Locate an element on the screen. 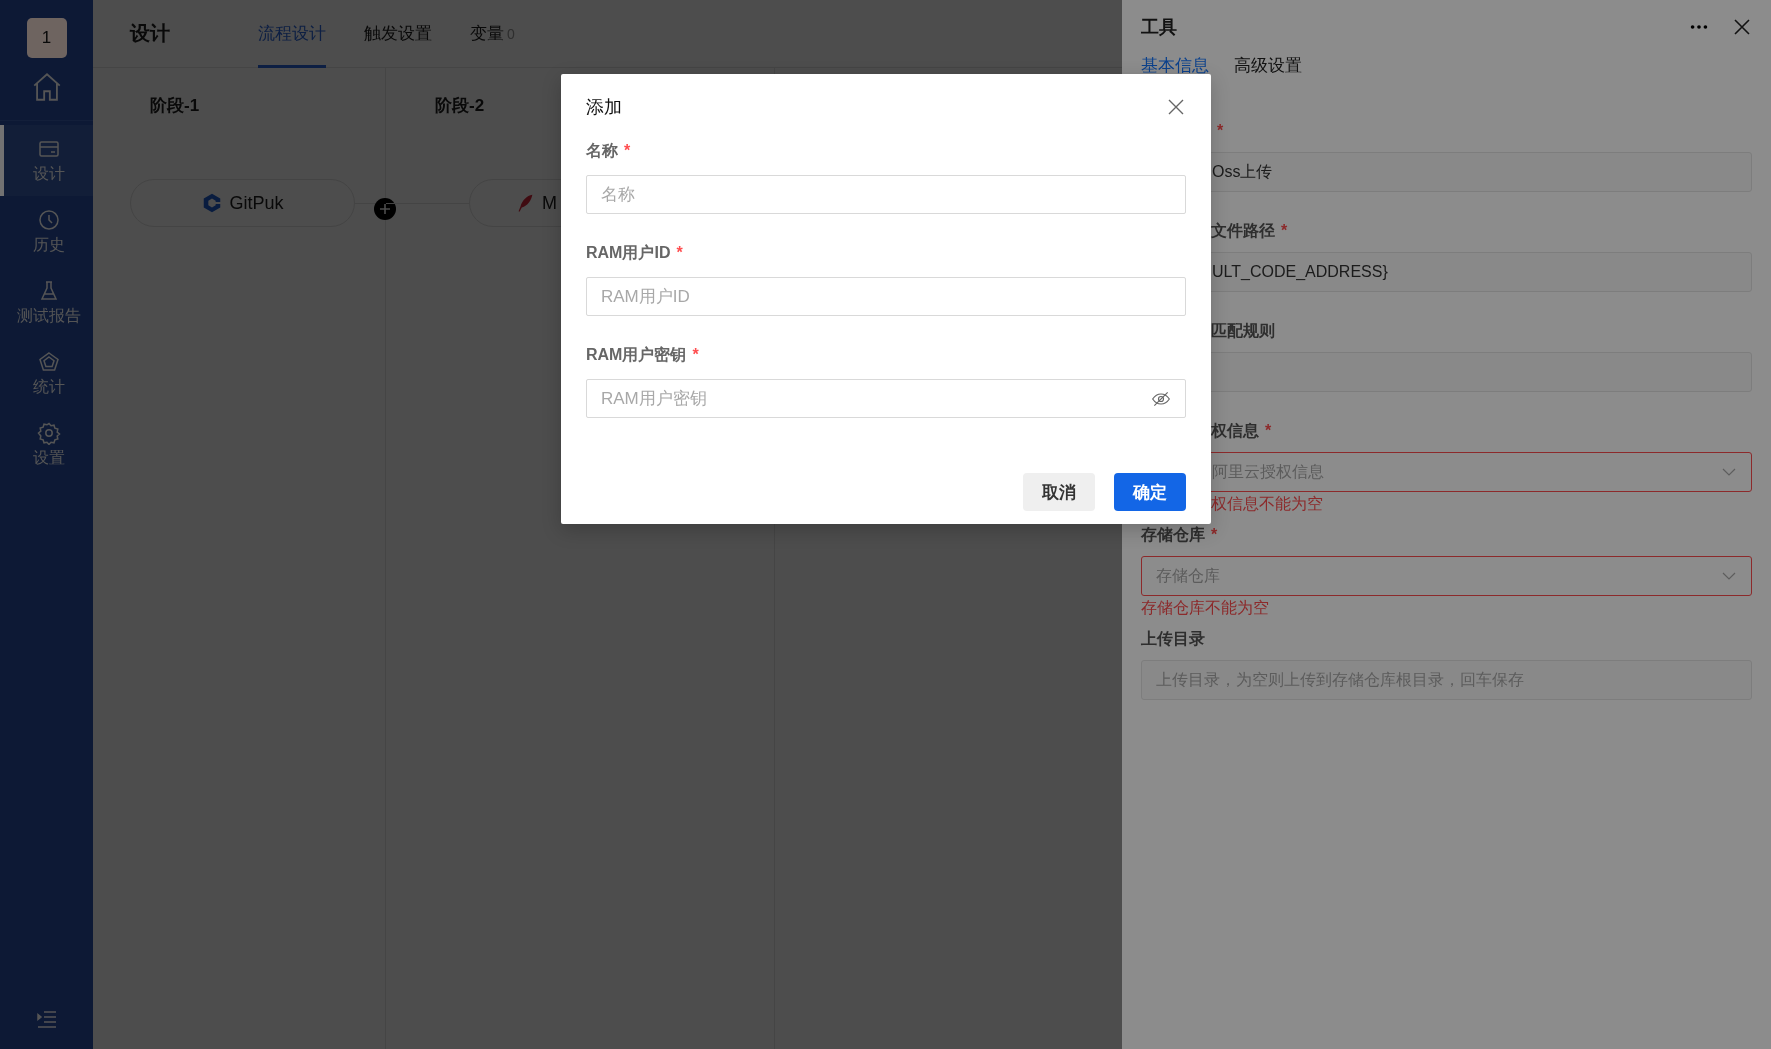 This screenshot has height=1049, width=1771. error-message: 存储仓库不能为空 is located at coordinates (1205, 607).